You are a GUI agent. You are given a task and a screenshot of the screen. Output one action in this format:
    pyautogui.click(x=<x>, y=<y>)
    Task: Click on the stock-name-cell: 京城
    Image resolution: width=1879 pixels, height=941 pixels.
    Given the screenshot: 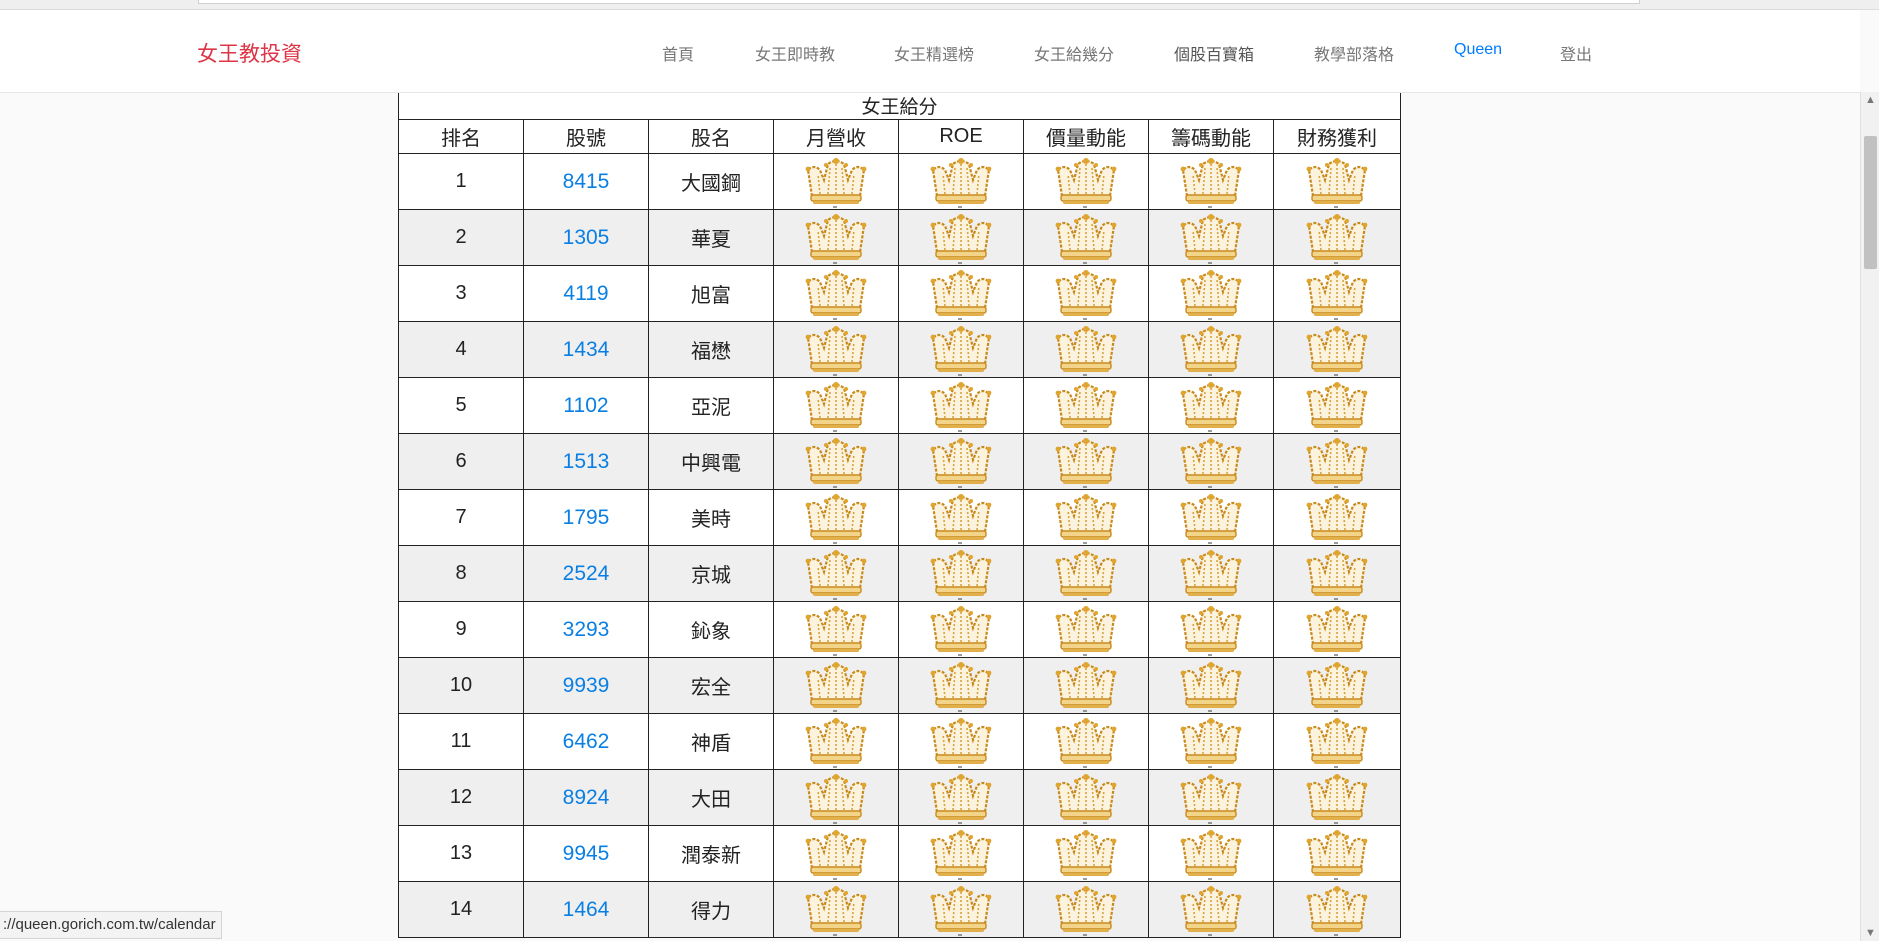 What is the action you would take?
    pyautogui.click(x=711, y=573)
    